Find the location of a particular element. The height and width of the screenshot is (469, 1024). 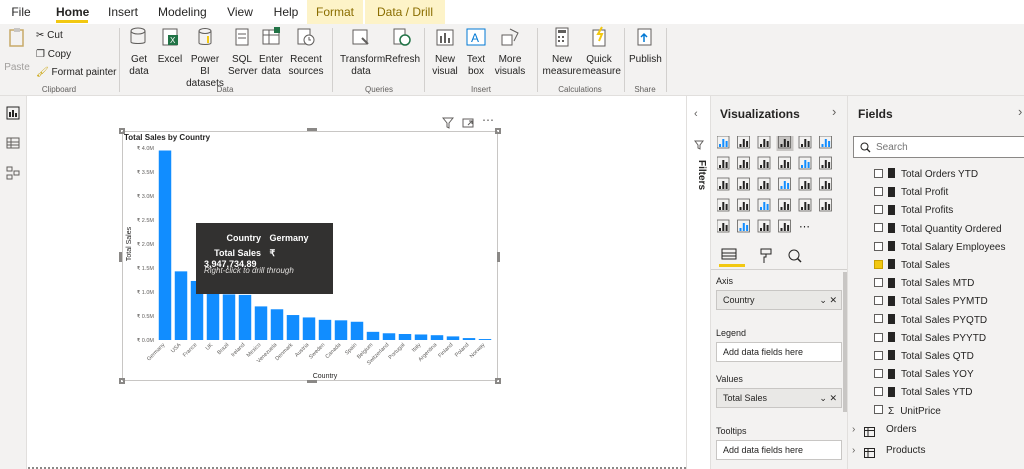

field-item: Total Sales MTD is located at coordinates (924, 284).